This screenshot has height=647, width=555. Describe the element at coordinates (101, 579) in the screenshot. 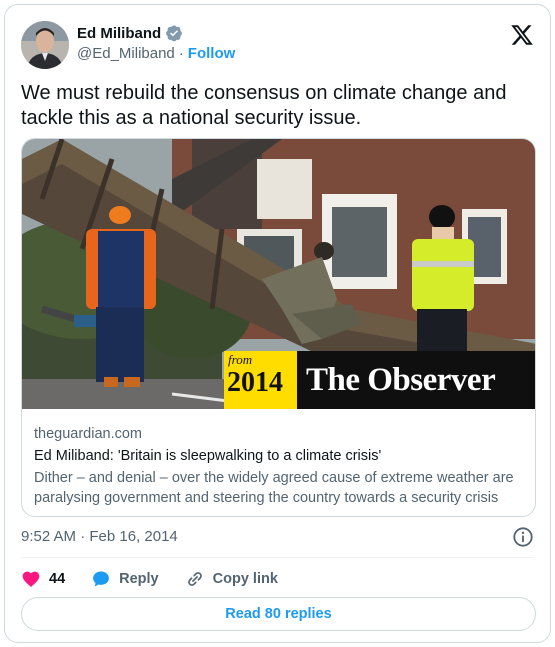

I see `reply-bubble-icon` at that location.